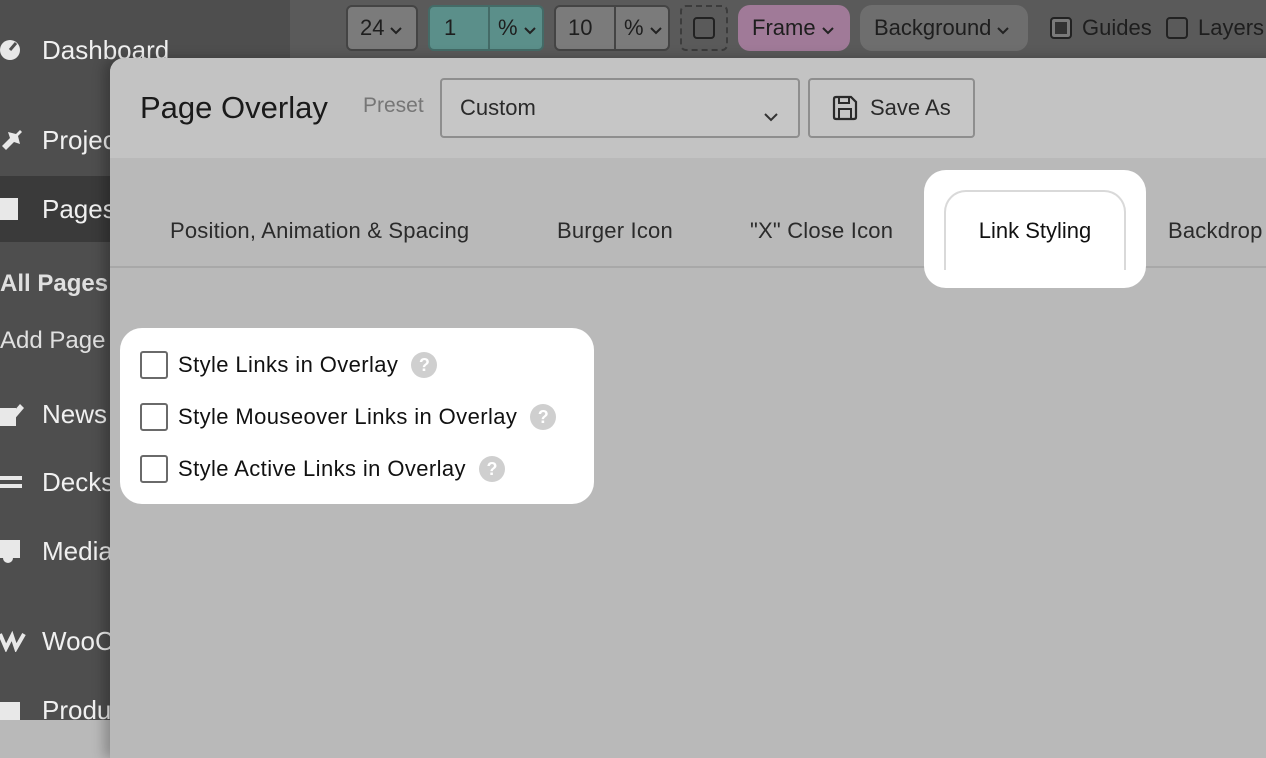 This screenshot has width=1266, height=758. I want to click on save-as-button: Save As, so click(891, 108).